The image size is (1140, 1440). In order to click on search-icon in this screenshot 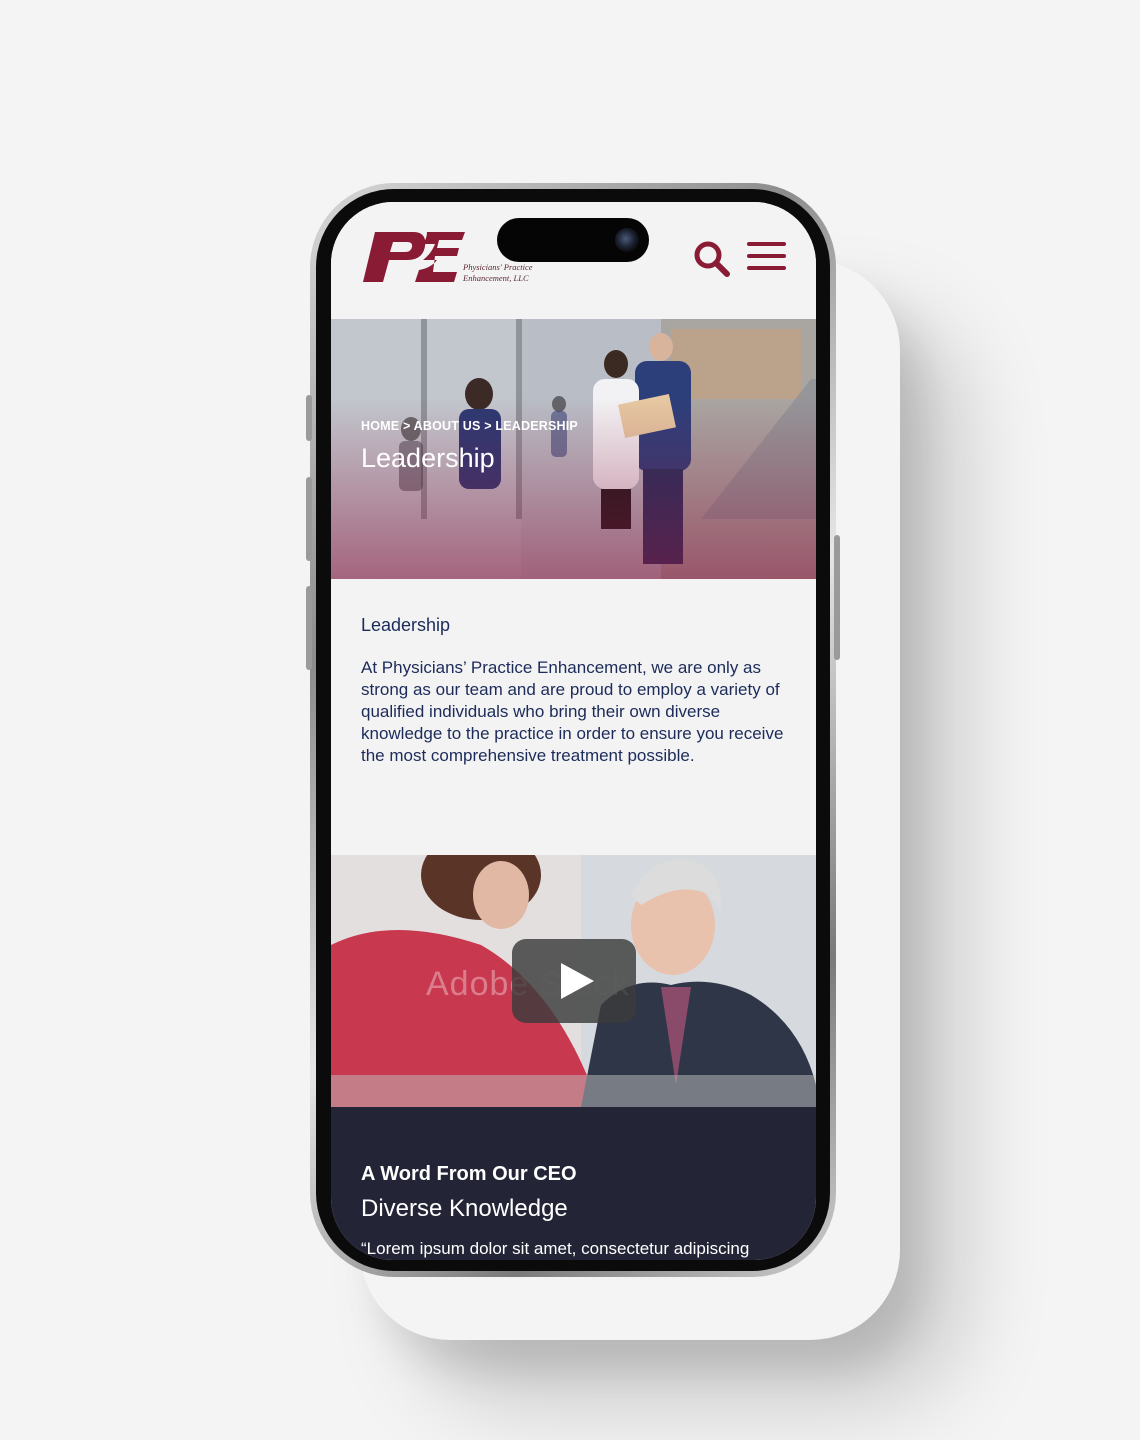, I will do `click(712, 259)`.